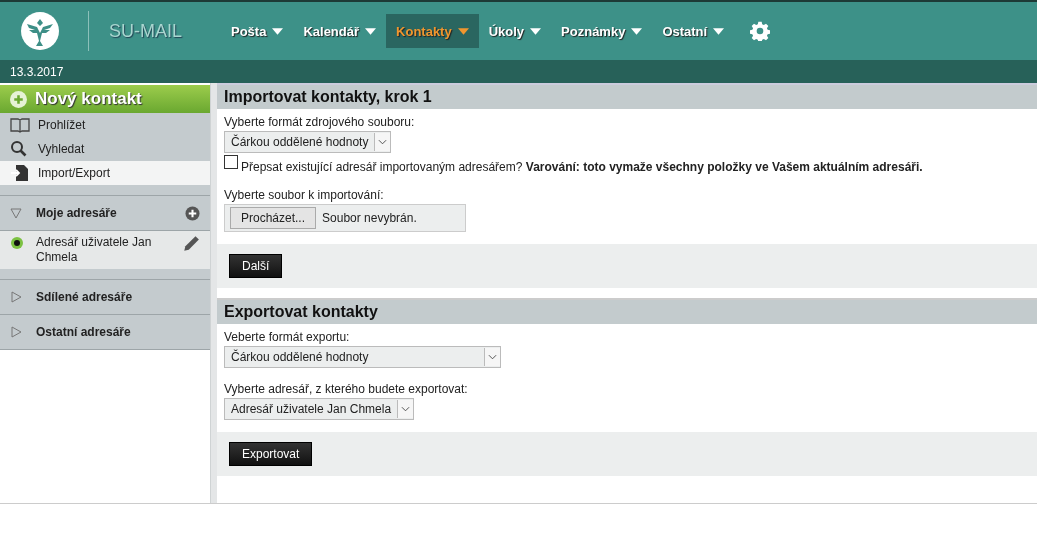 This screenshot has width=1037, height=540. I want to click on plus-icon, so click(18, 99).